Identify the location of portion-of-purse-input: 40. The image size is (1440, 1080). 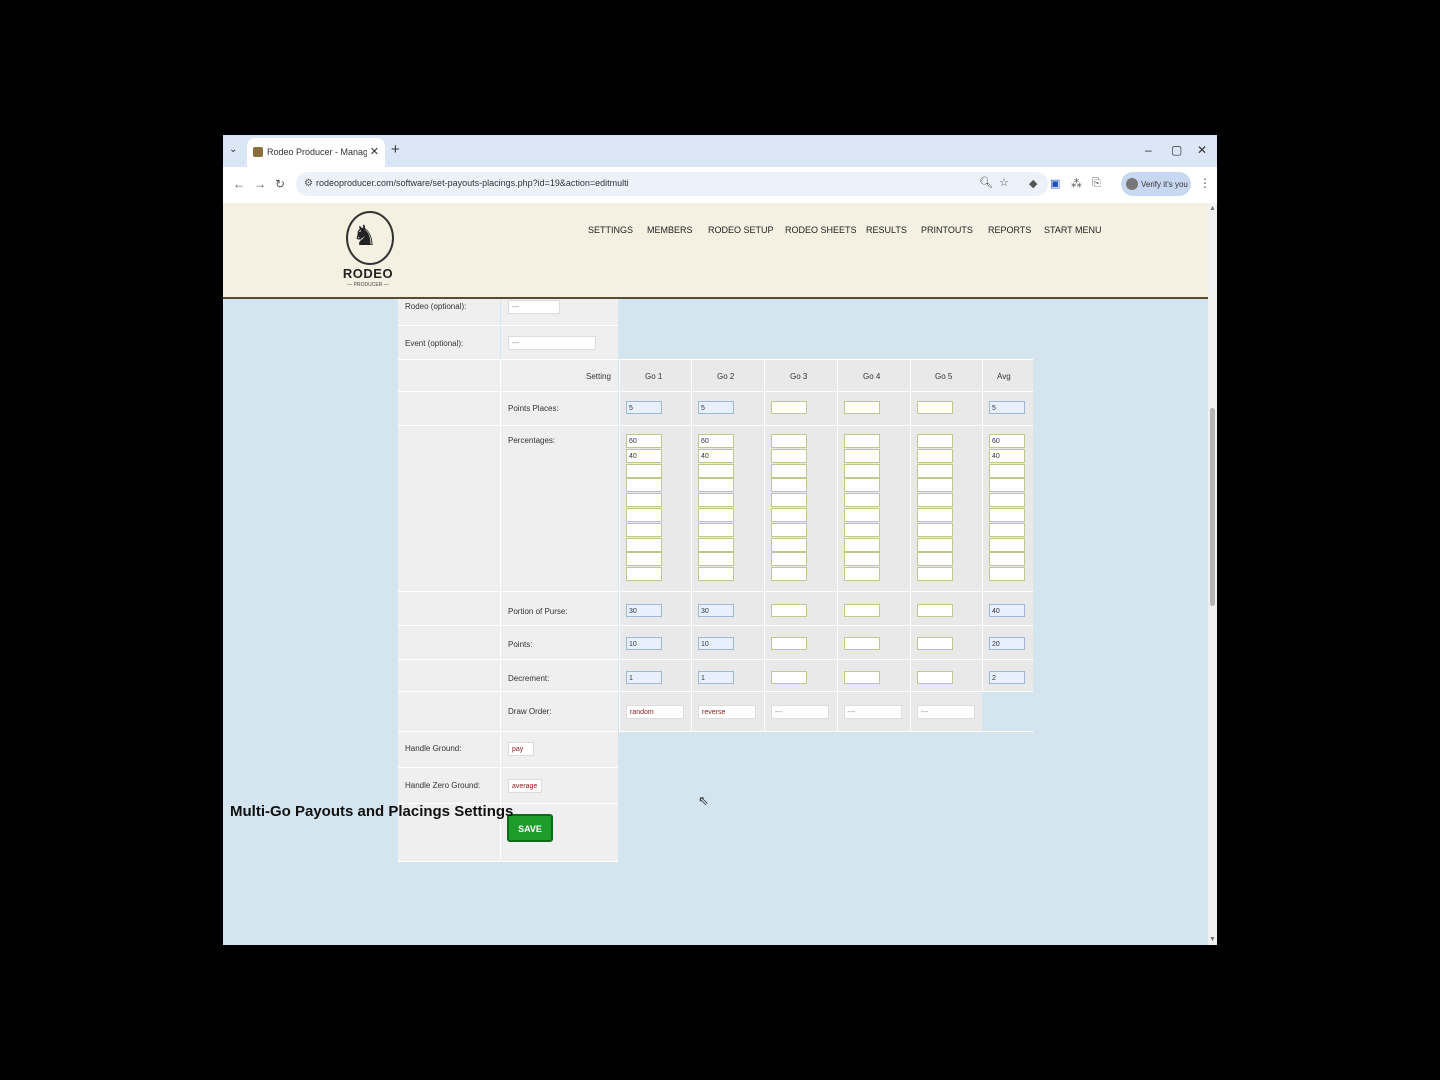
(1007, 610).